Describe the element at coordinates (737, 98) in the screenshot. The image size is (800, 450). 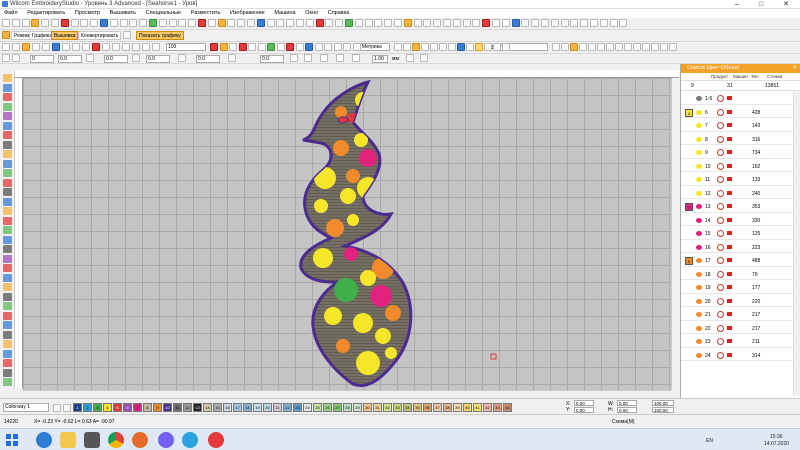
I see `color-object-row: 1-5` at that location.